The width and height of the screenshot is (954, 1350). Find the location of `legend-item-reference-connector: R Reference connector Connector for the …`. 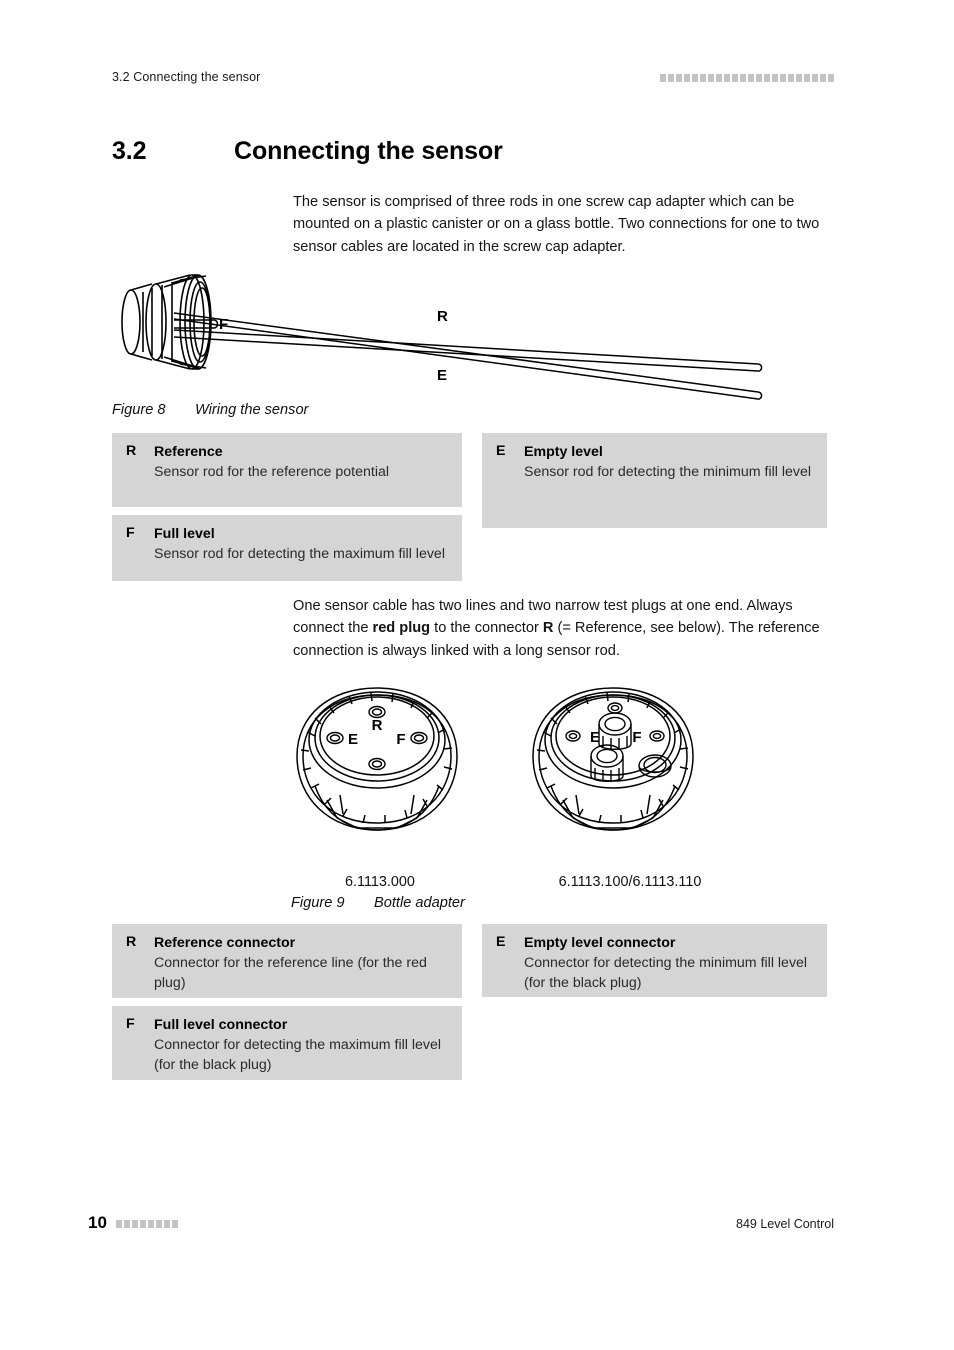

legend-item-reference-connector: R Reference connector Connector for the … is located at coordinates (287, 961).